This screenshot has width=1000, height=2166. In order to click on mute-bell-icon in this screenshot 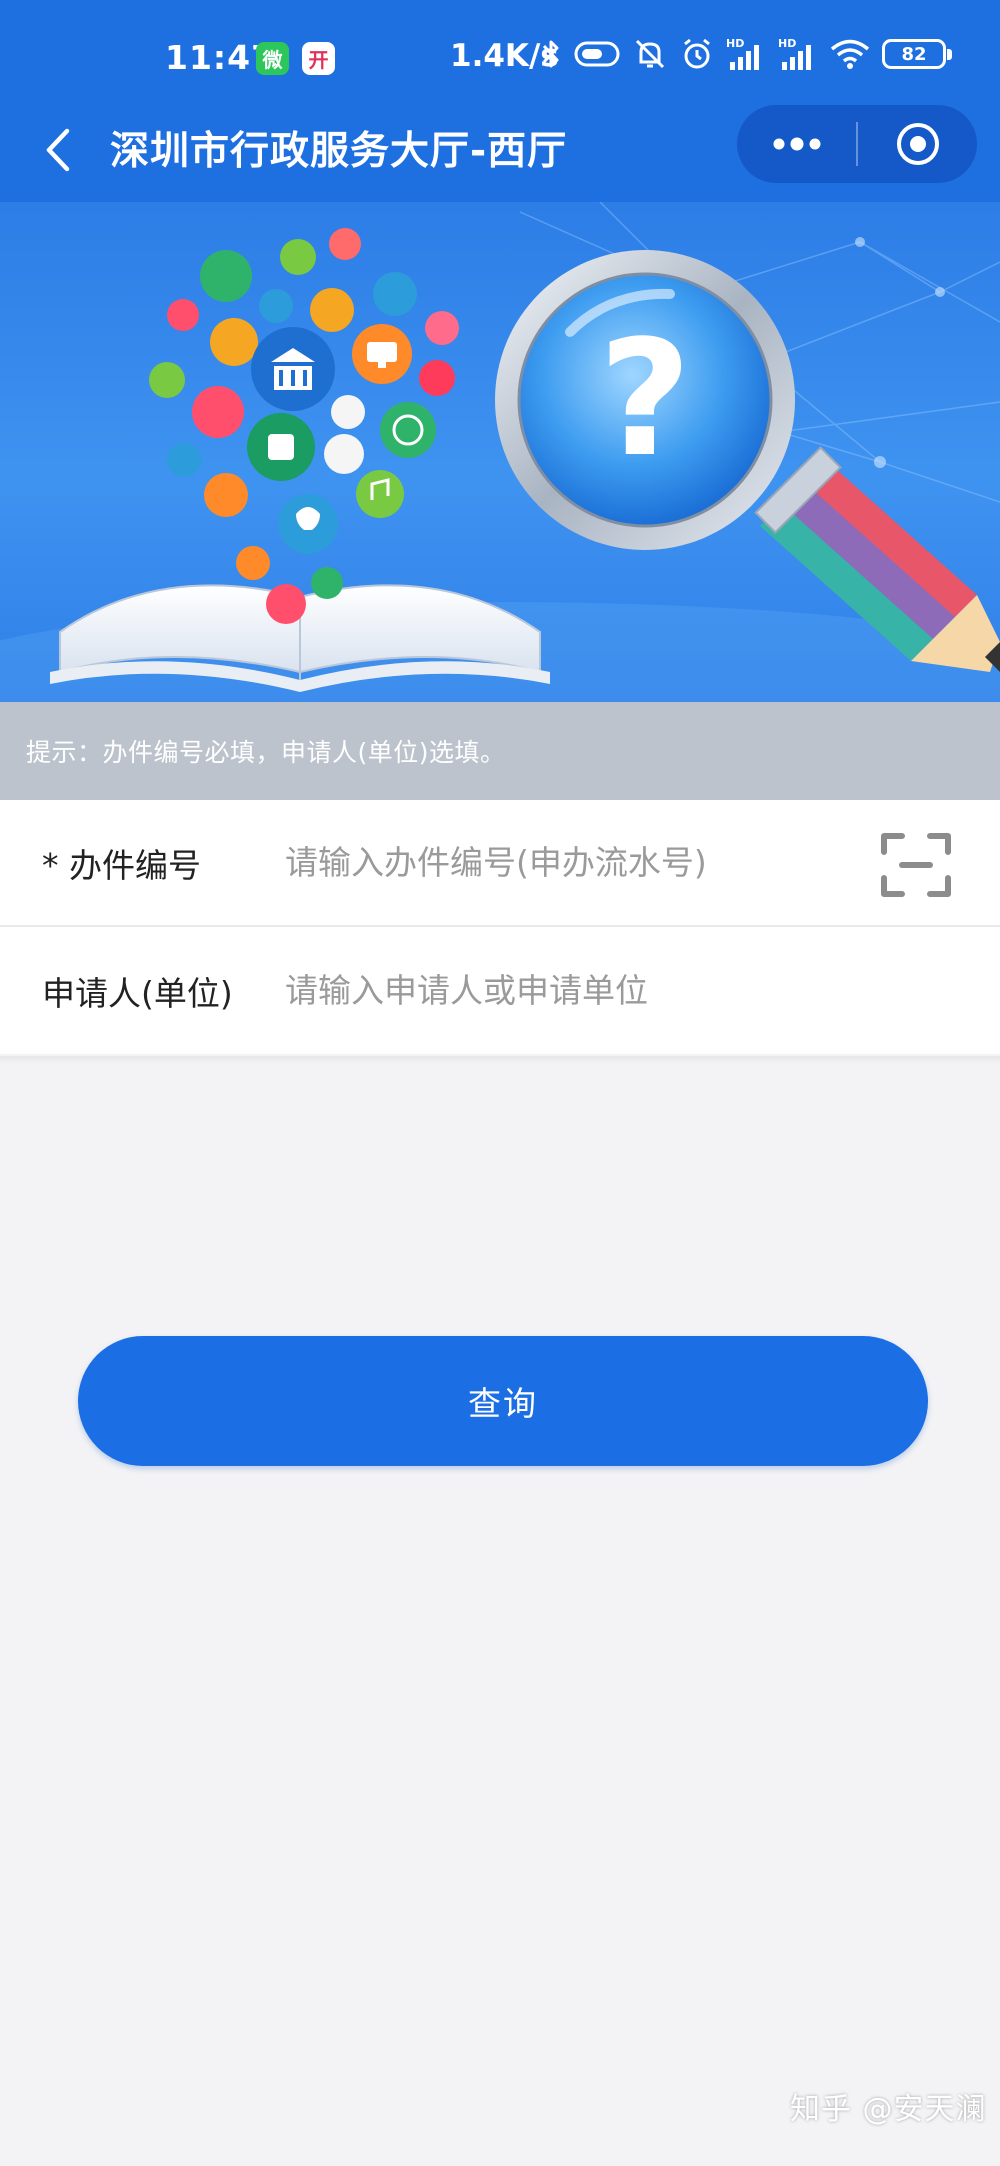, I will do `click(650, 54)`.